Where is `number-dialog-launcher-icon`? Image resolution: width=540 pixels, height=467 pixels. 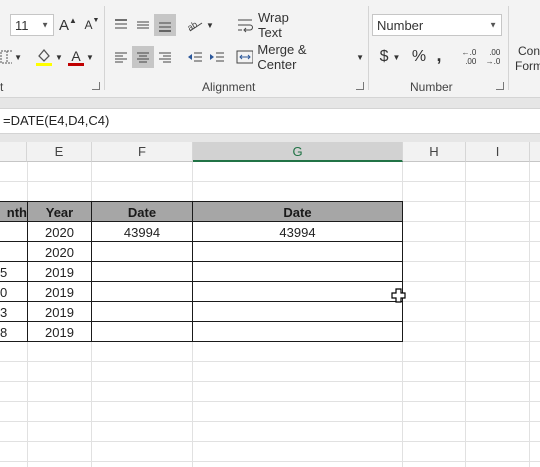
number-dialog-launcher-icon is located at coordinates (500, 86).